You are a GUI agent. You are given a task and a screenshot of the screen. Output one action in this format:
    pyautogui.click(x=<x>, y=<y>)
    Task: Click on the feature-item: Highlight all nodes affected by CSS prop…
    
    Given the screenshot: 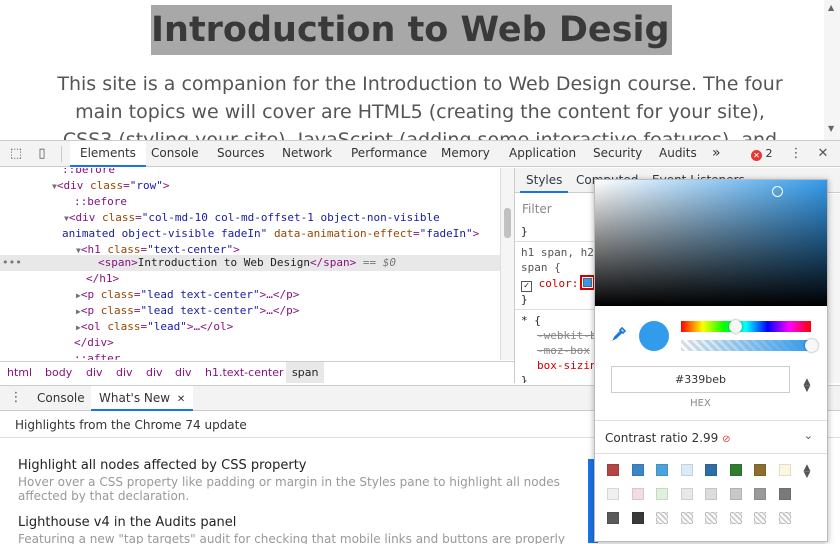 What is the action you would take?
    pyautogui.click(x=298, y=480)
    